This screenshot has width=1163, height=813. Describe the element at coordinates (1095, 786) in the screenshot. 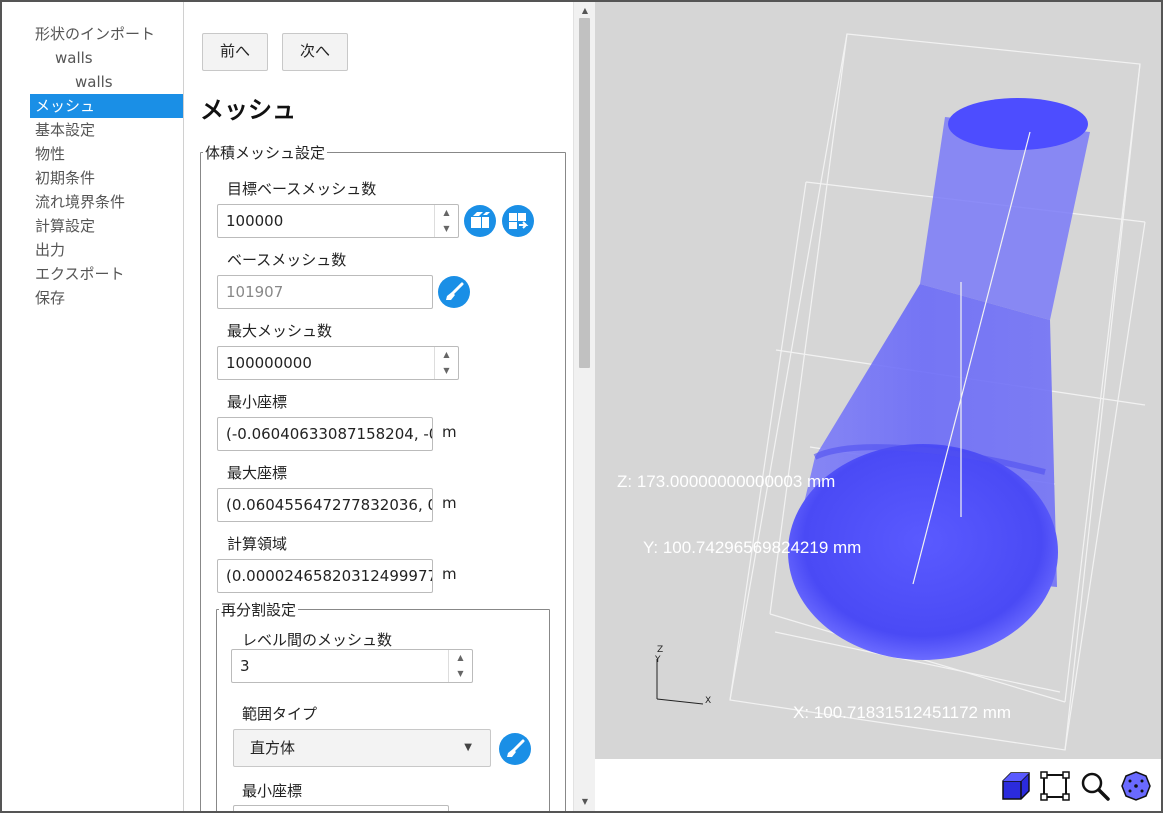

I see `zoom-icon` at that location.